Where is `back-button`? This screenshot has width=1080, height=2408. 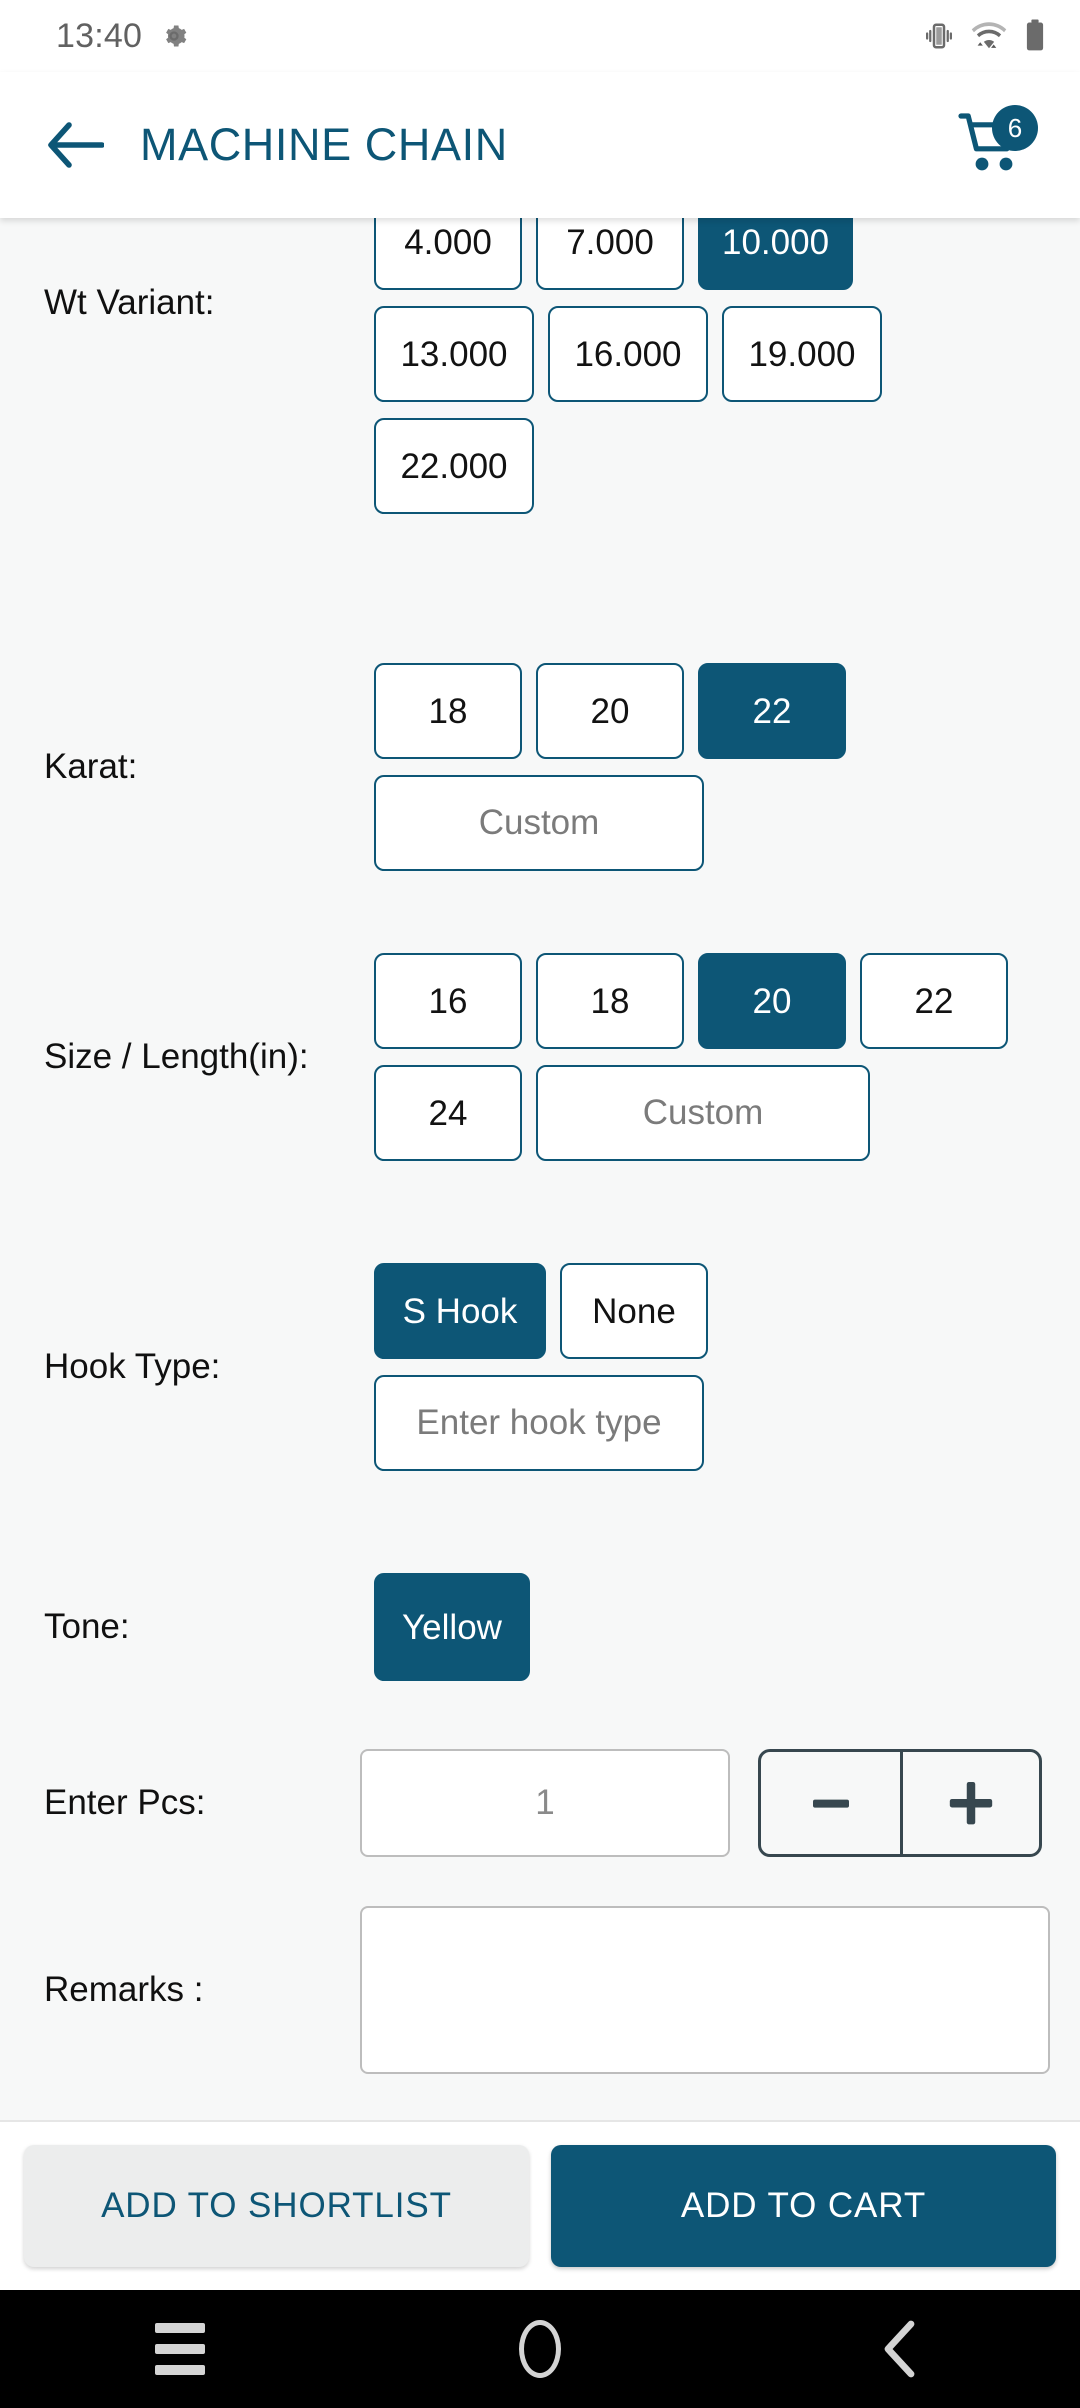 back-button is located at coordinates (76, 145).